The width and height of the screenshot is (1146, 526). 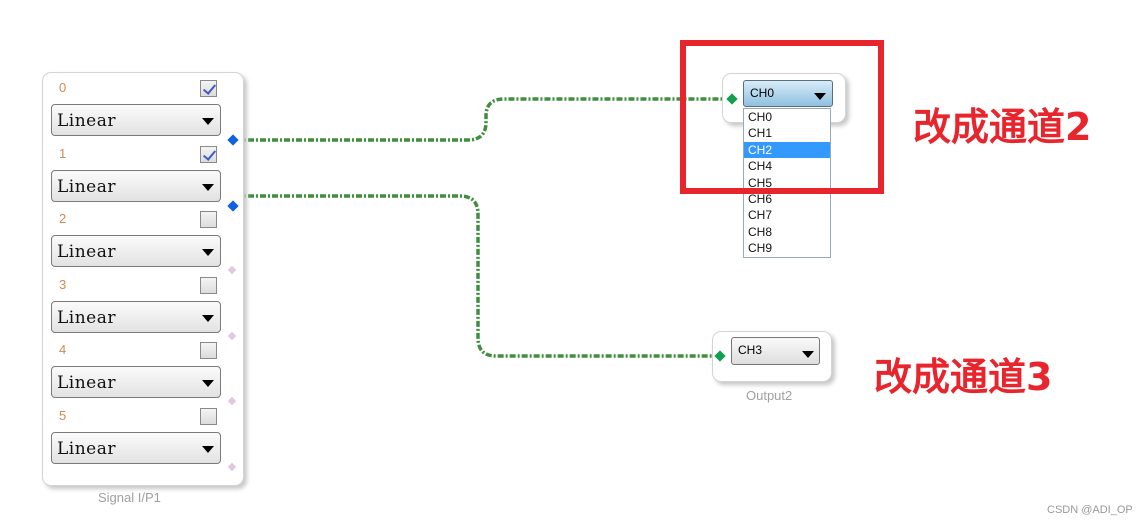 I want to click on channel-label: 2, so click(x=63, y=219).